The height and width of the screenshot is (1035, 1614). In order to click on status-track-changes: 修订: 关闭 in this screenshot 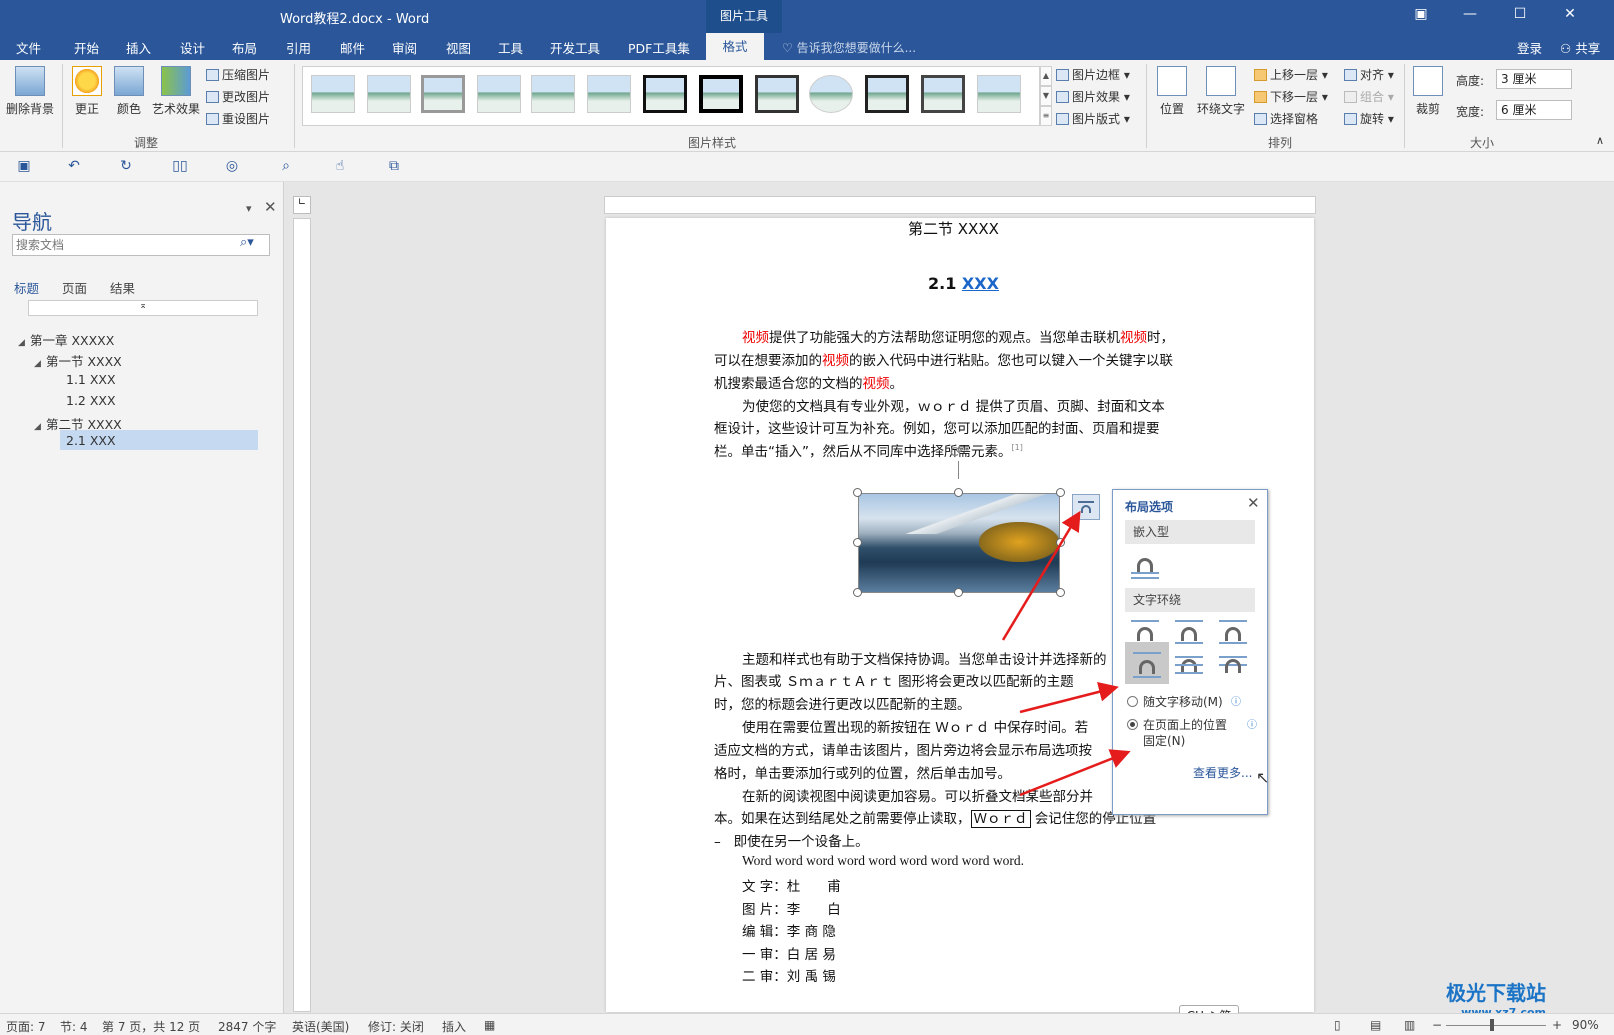, I will do `click(396, 1026)`.